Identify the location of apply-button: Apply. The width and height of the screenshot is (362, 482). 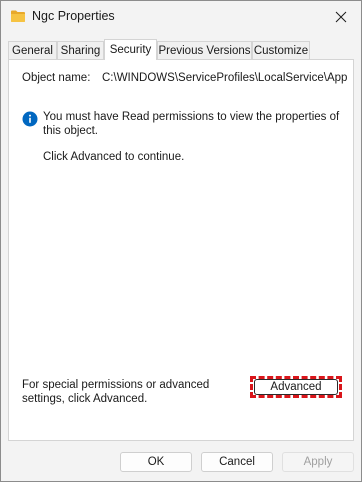
(318, 462).